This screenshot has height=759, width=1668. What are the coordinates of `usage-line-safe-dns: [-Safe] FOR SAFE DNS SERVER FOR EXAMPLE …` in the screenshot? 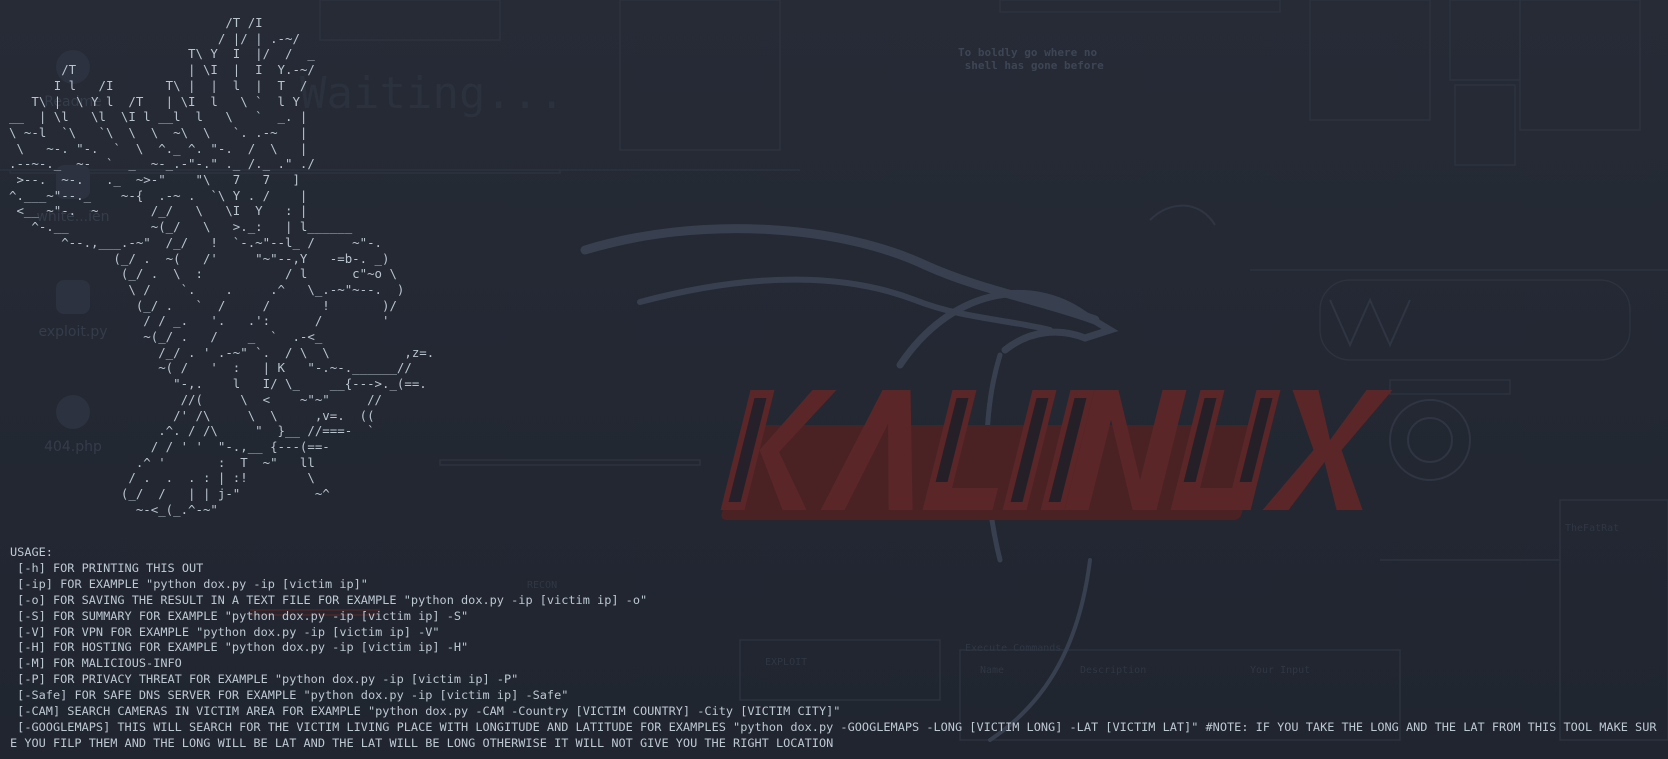 It's located at (289, 695).